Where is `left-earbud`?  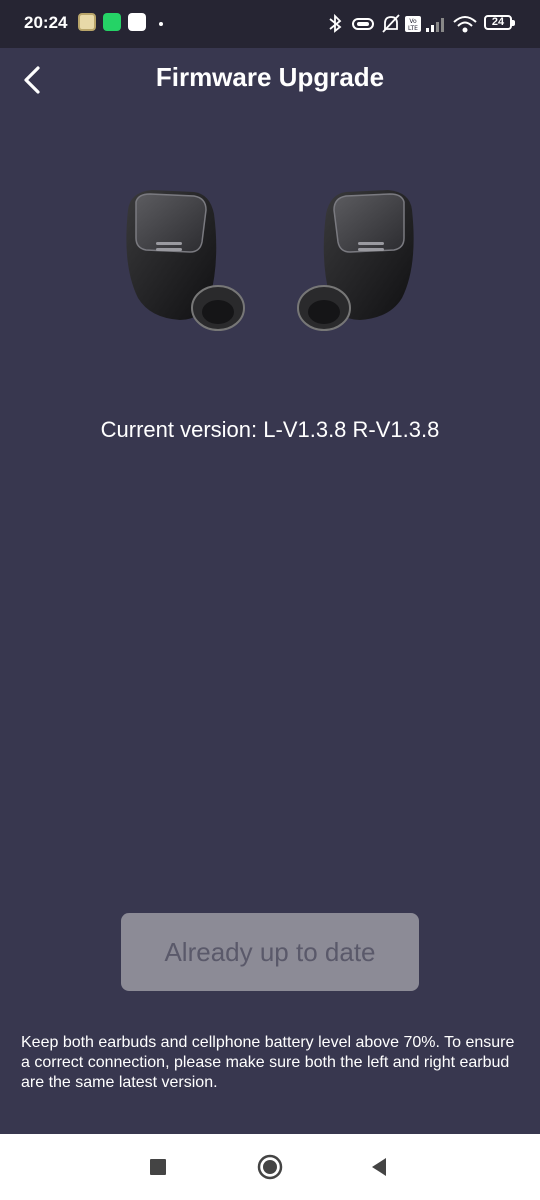 left-earbud is located at coordinates (185, 260).